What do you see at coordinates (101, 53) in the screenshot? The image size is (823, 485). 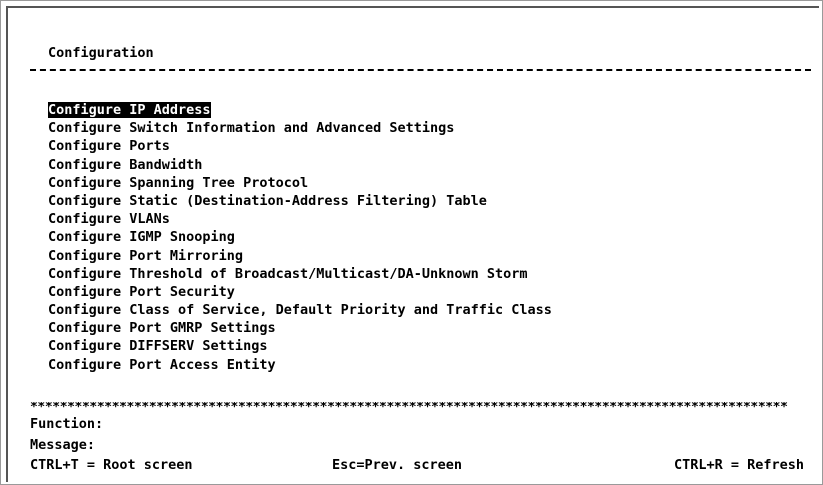 I see `screen-title: Configuration` at bounding box center [101, 53].